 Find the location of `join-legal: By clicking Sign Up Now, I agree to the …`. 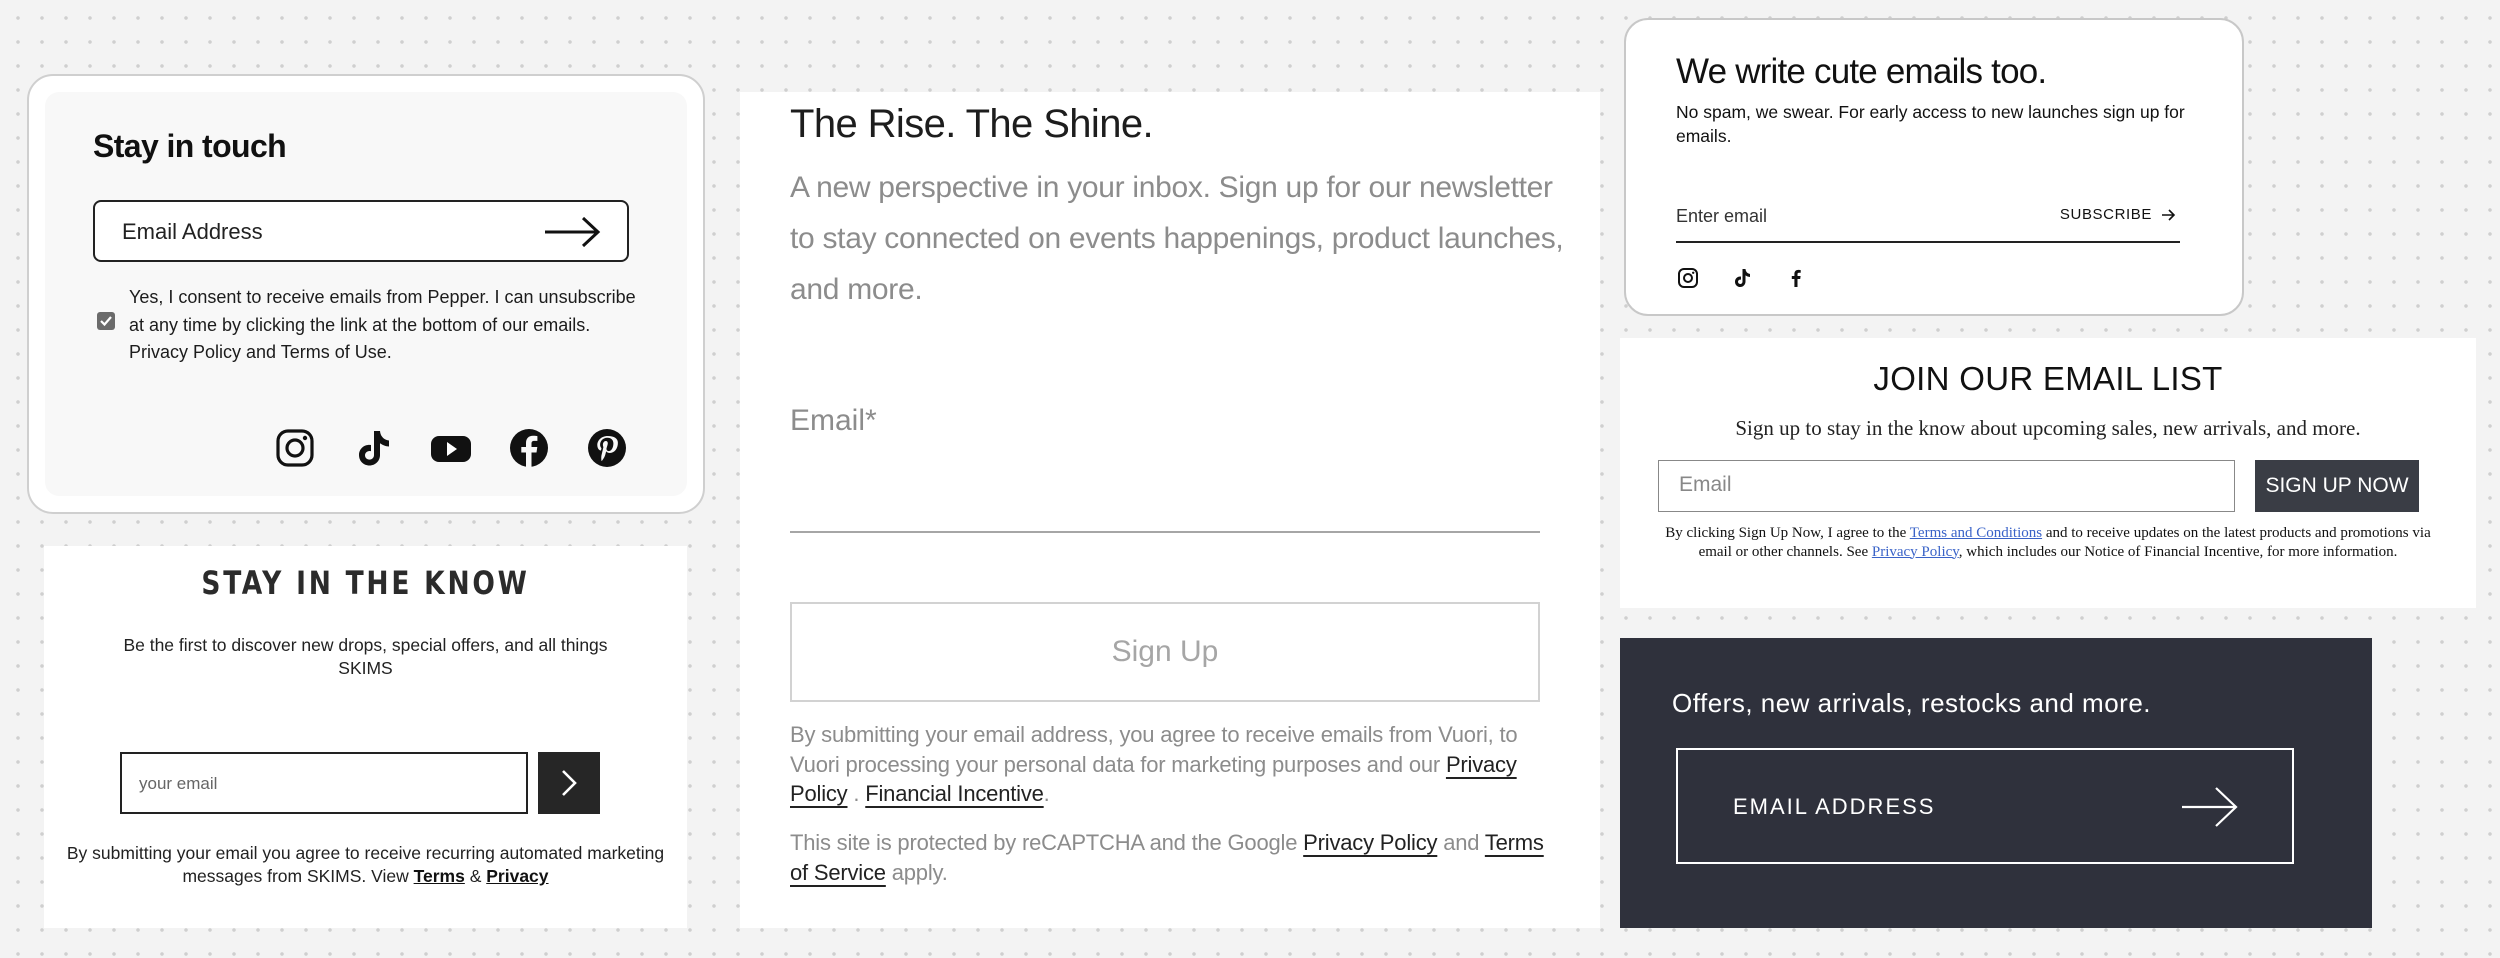

join-legal: By clicking Sign Up Now, I agree to the … is located at coordinates (2048, 542).